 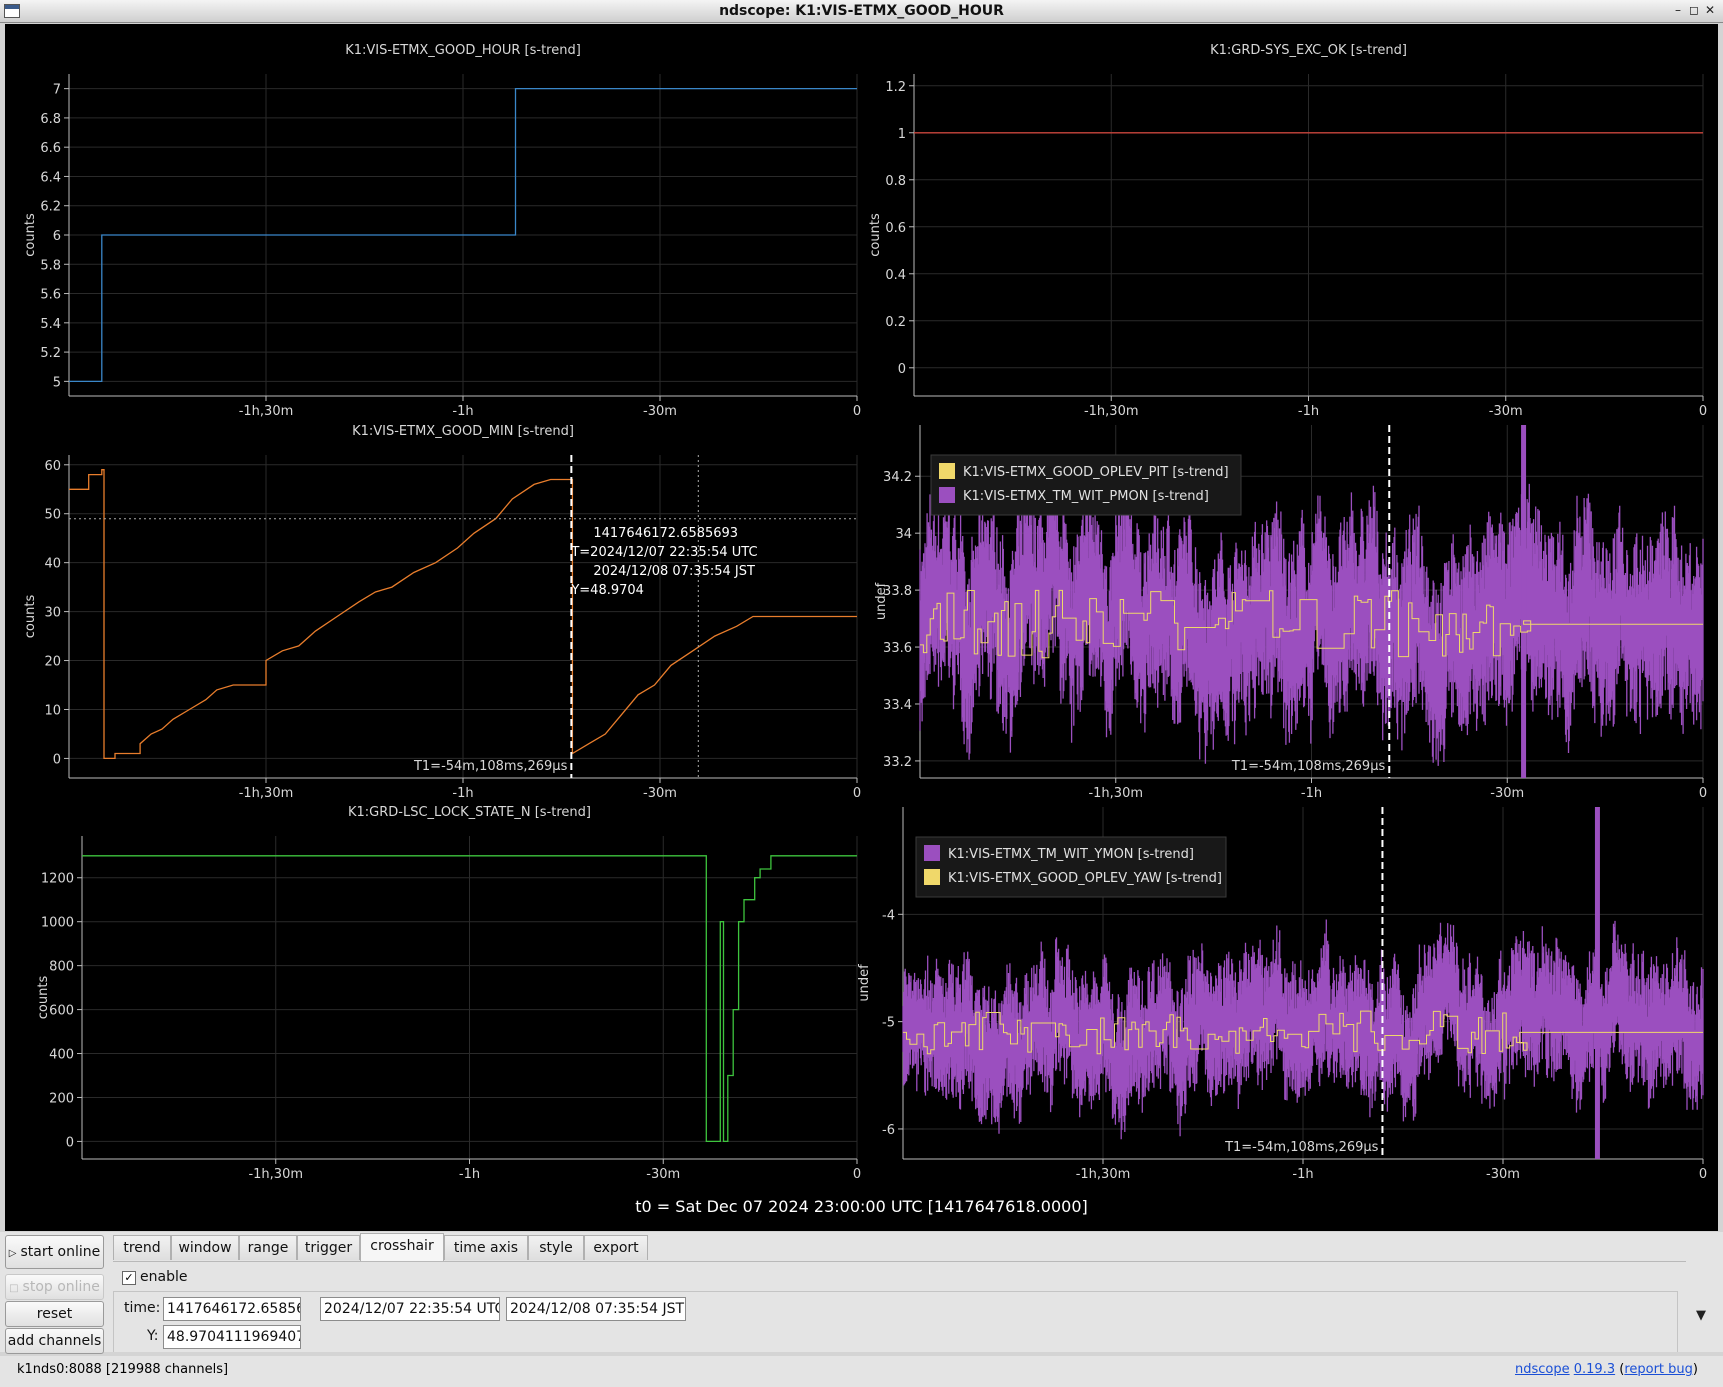 What do you see at coordinates (57, 879) in the screenshot?
I see `y-tick-label: 1200` at bounding box center [57, 879].